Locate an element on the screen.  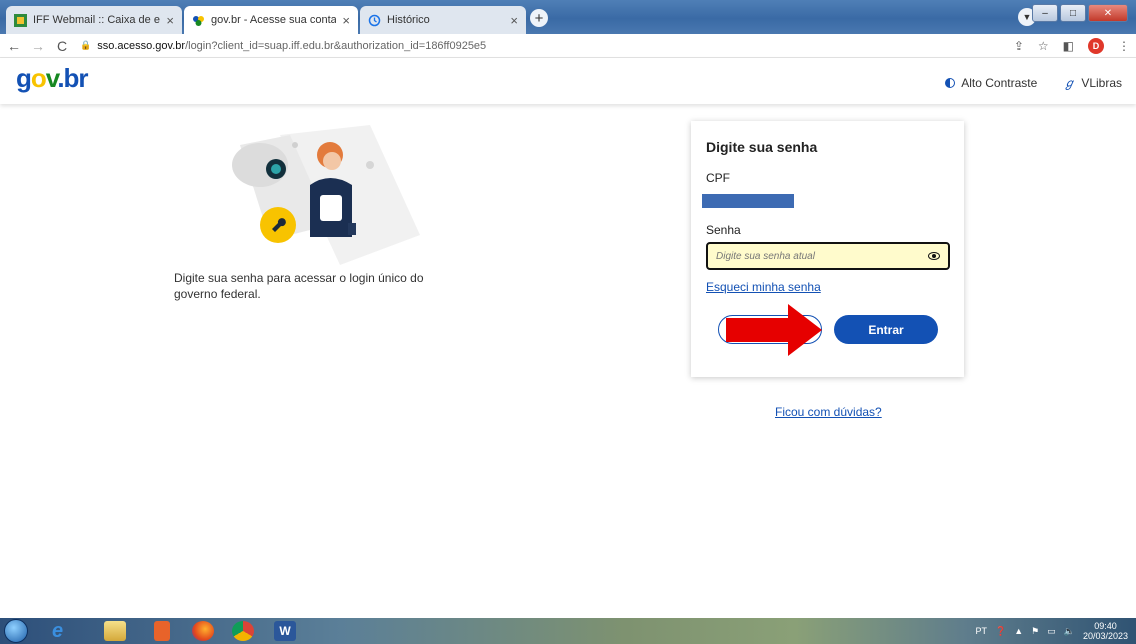
tab-webmail: IFF Webmail :: Caixa de entrada × is located at coordinates (94, 20).